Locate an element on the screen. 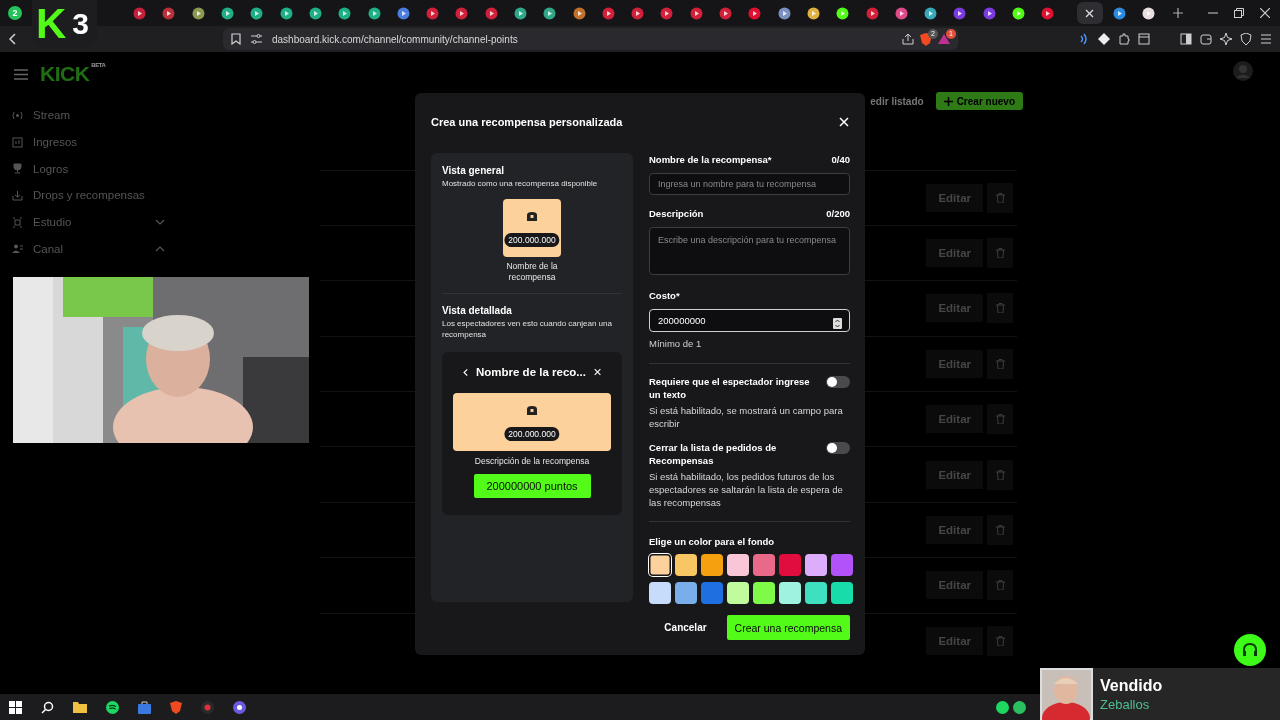 The image size is (1280, 720). wifi-icon is located at coordinates (1084, 39).